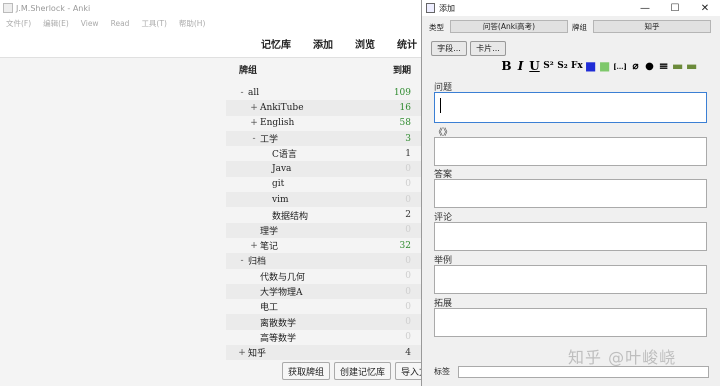  I want to click on subscript-icon: S₂, so click(562, 66).